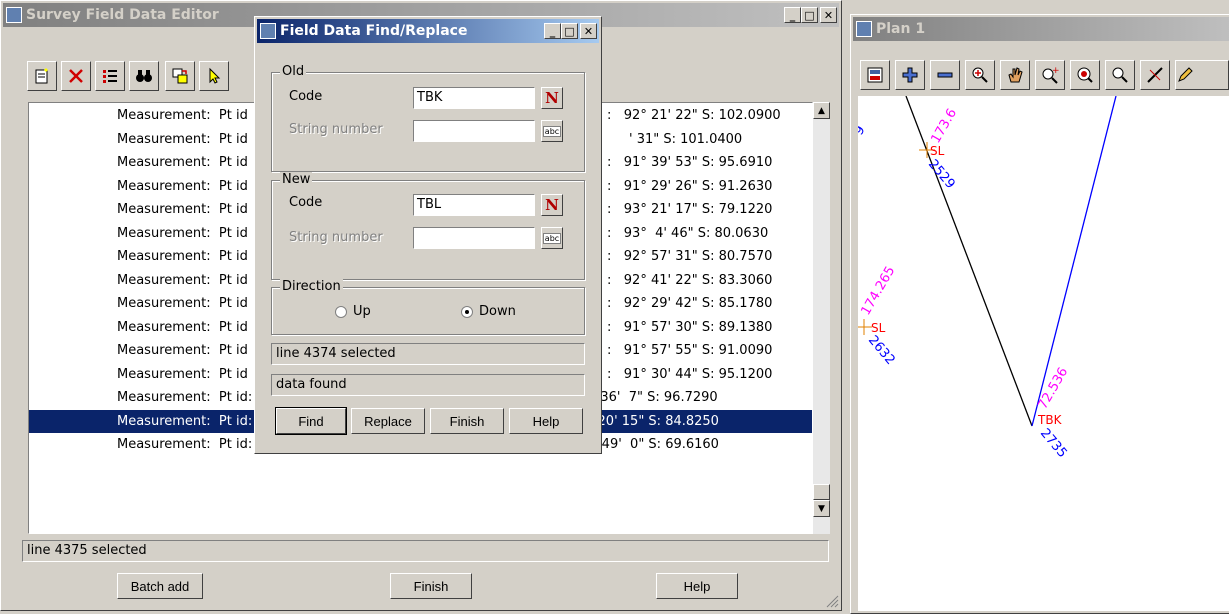  I want to click on replace-icon, so click(180, 76).